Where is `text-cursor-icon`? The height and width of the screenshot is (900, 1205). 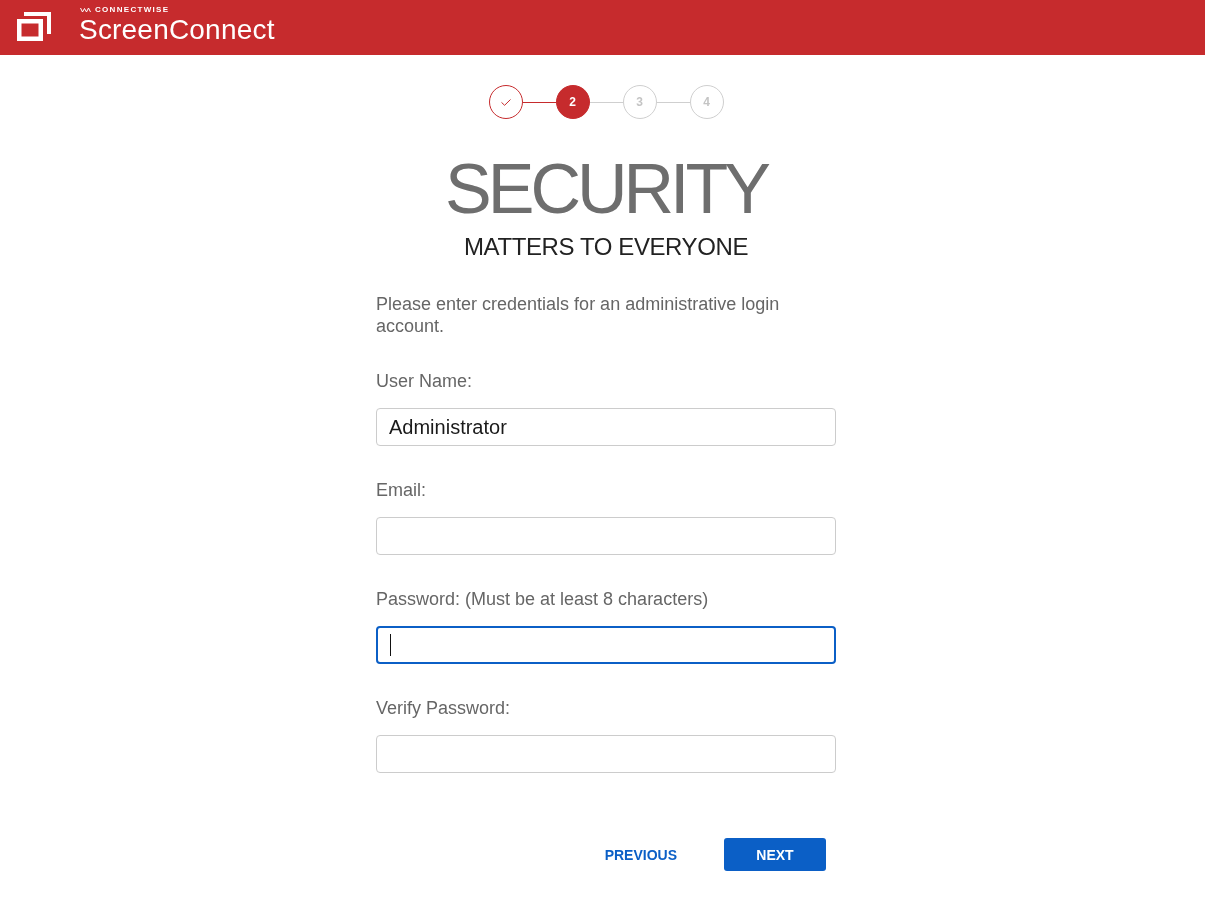
text-cursor-icon is located at coordinates (390, 645).